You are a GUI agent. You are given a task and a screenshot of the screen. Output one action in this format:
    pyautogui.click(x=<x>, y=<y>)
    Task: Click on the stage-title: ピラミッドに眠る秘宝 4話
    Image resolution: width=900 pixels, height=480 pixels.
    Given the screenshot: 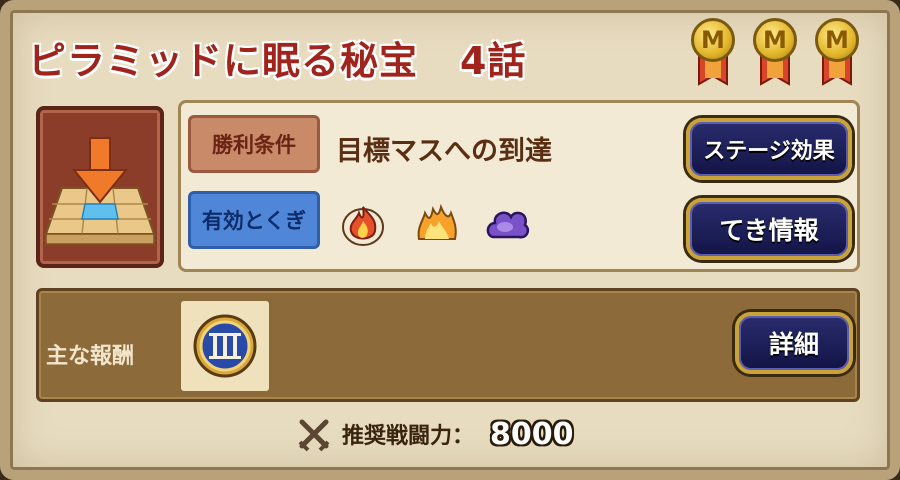 What is the action you would take?
    pyautogui.click(x=277, y=57)
    